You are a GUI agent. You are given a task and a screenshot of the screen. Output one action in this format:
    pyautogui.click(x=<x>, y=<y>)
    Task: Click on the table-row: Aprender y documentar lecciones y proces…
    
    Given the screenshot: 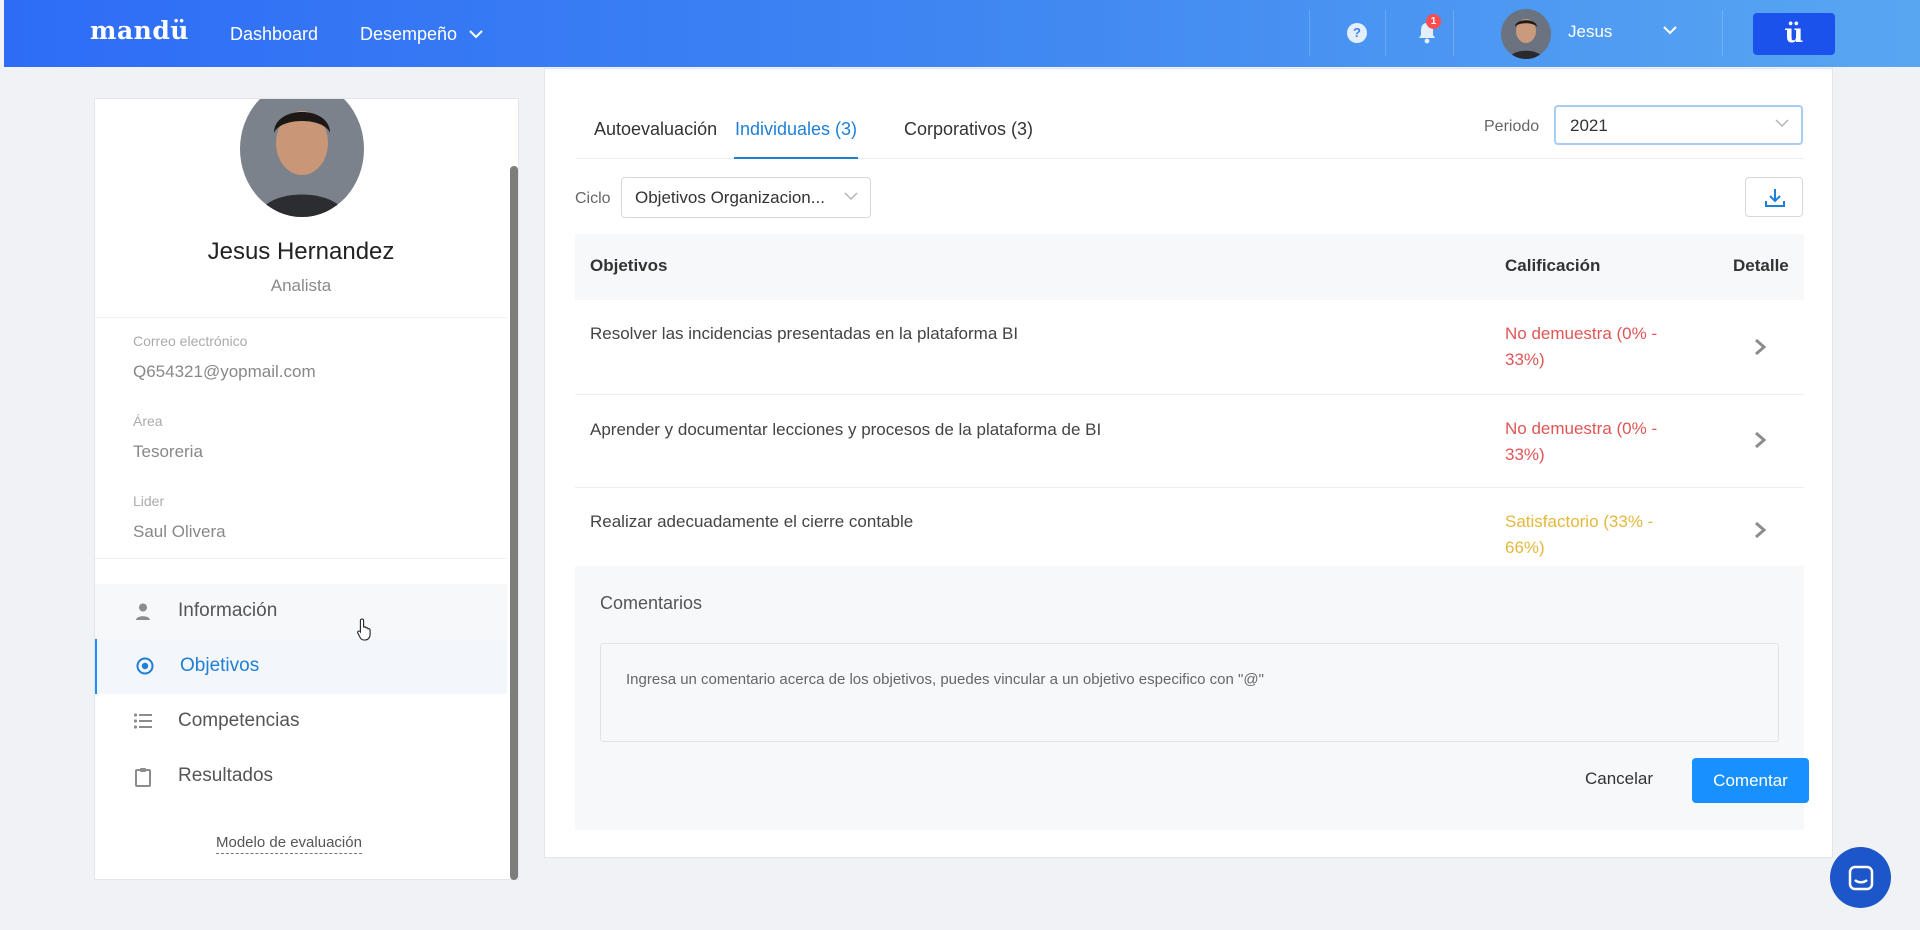 What is the action you would take?
    pyautogui.click(x=1189, y=441)
    